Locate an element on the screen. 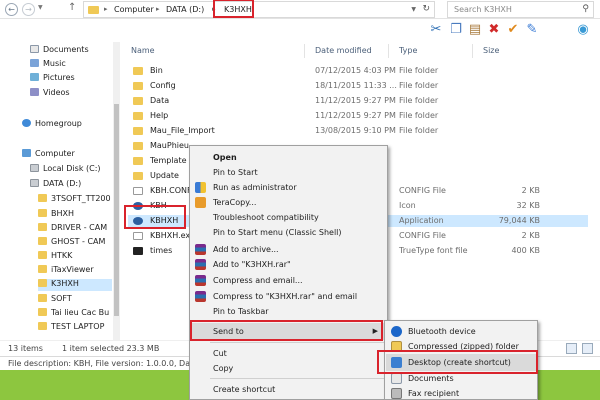 Image resolution: width=600 pixels, height=400 pixels. nav-item-folder: 3TSOFT_TT200 is located at coordinates (74, 200).